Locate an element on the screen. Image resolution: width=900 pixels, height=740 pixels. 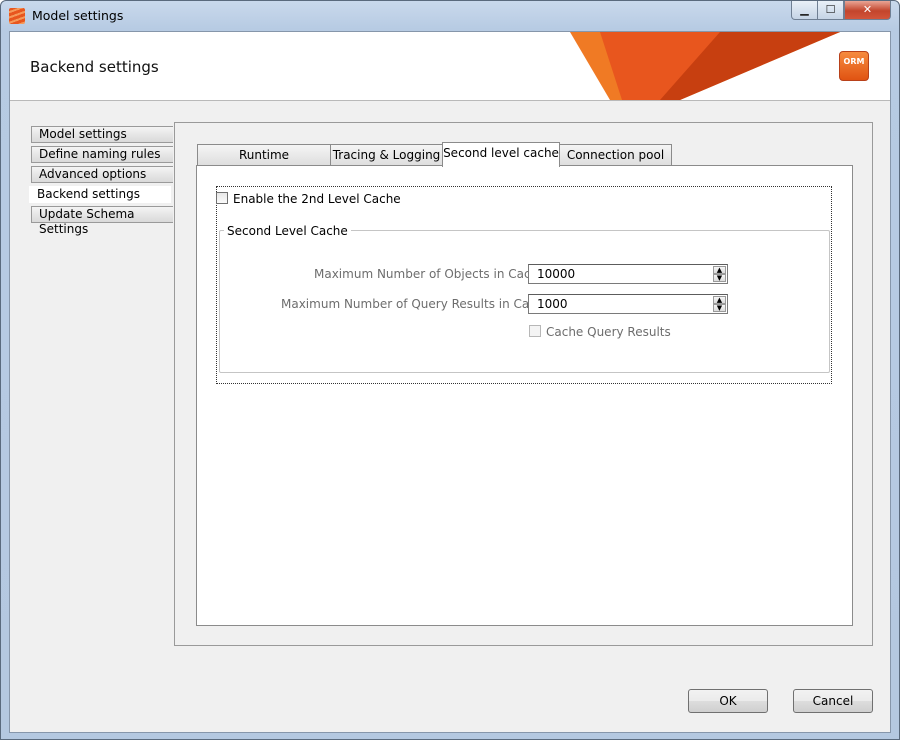
nav-item-update-schema-settings: Update Schema Settings is located at coordinates (102, 221).